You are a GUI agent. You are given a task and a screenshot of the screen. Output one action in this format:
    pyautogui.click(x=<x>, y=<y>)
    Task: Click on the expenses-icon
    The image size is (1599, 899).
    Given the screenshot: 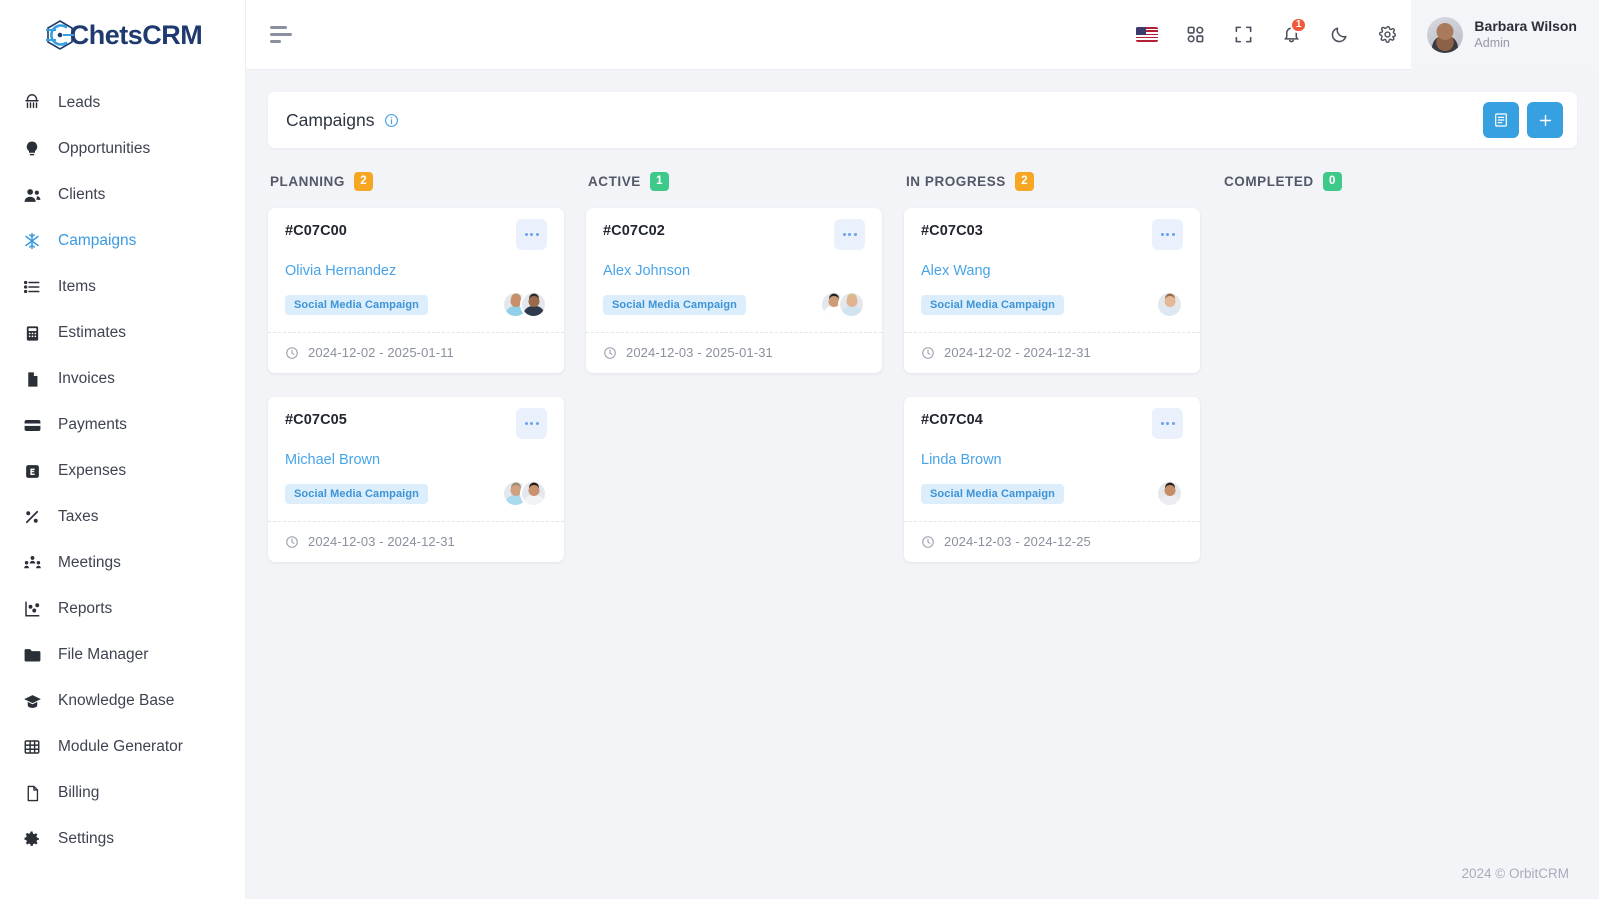 What is the action you would take?
    pyautogui.click(x=32, y=471)
    